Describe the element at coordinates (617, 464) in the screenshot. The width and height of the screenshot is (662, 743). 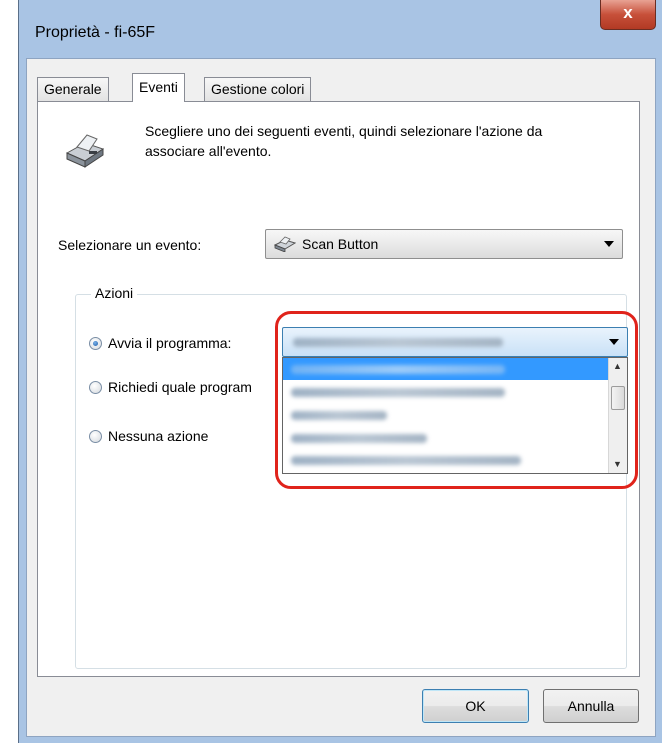
I see `scroll-down-icon: ▼` at that location.